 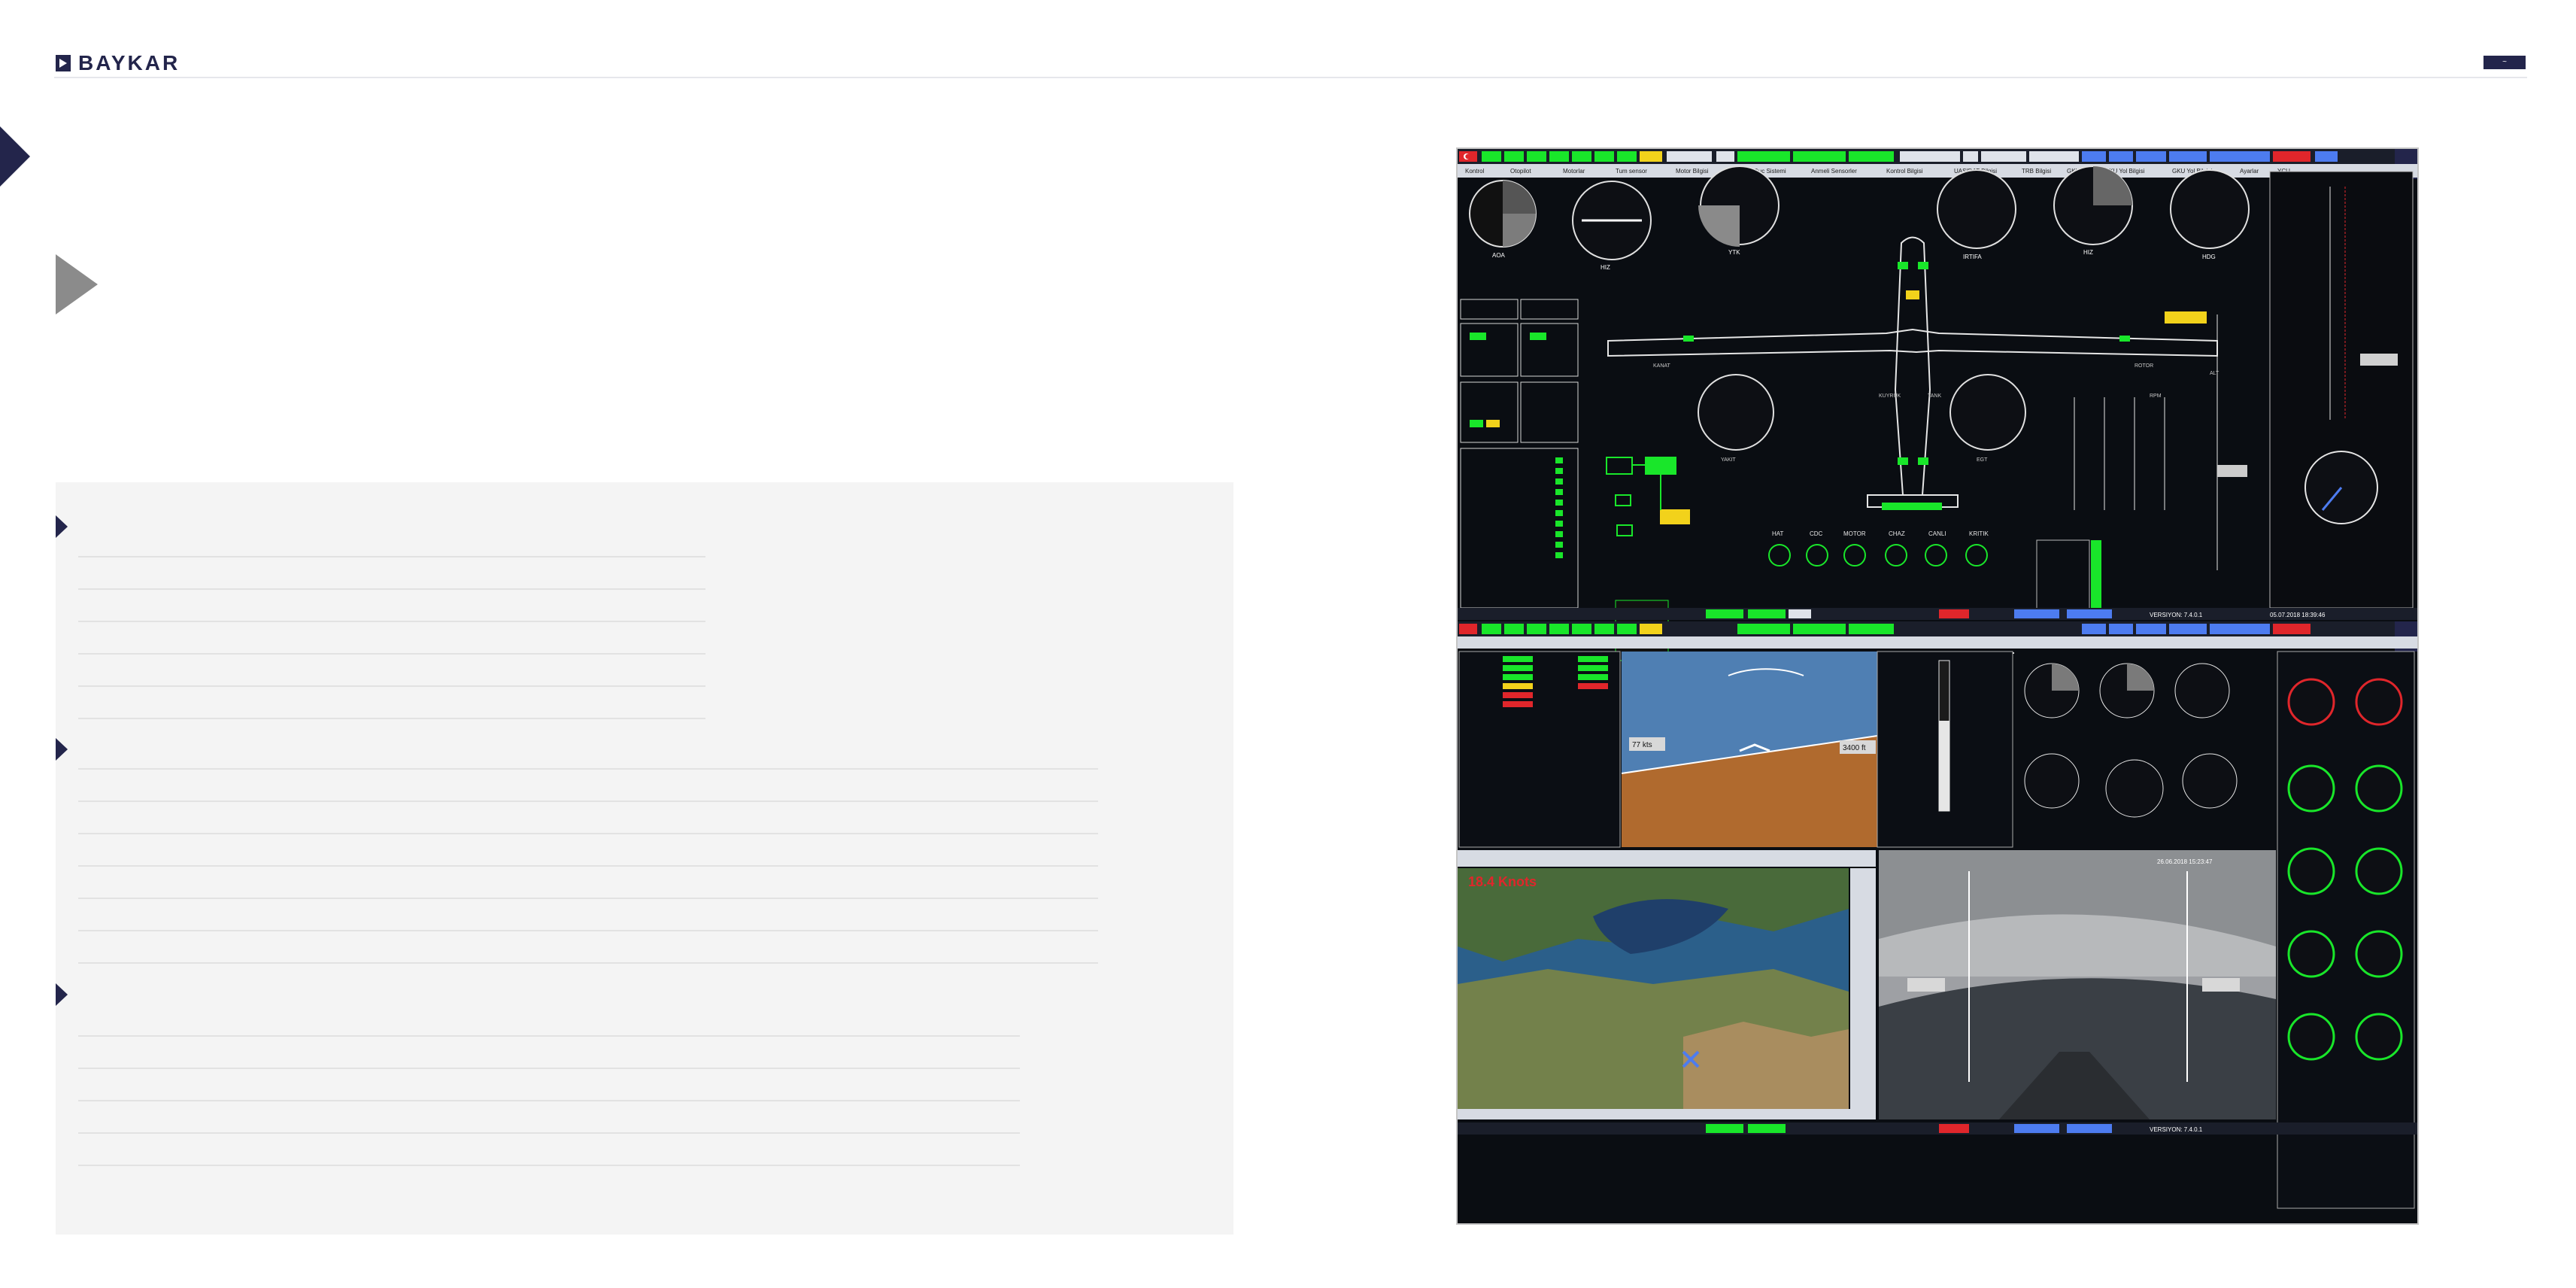 What do you see at coordinates (1937, 1128) in the screenshot?
I see `bottom-footer-bar` at bounding box center [1937, 1128].